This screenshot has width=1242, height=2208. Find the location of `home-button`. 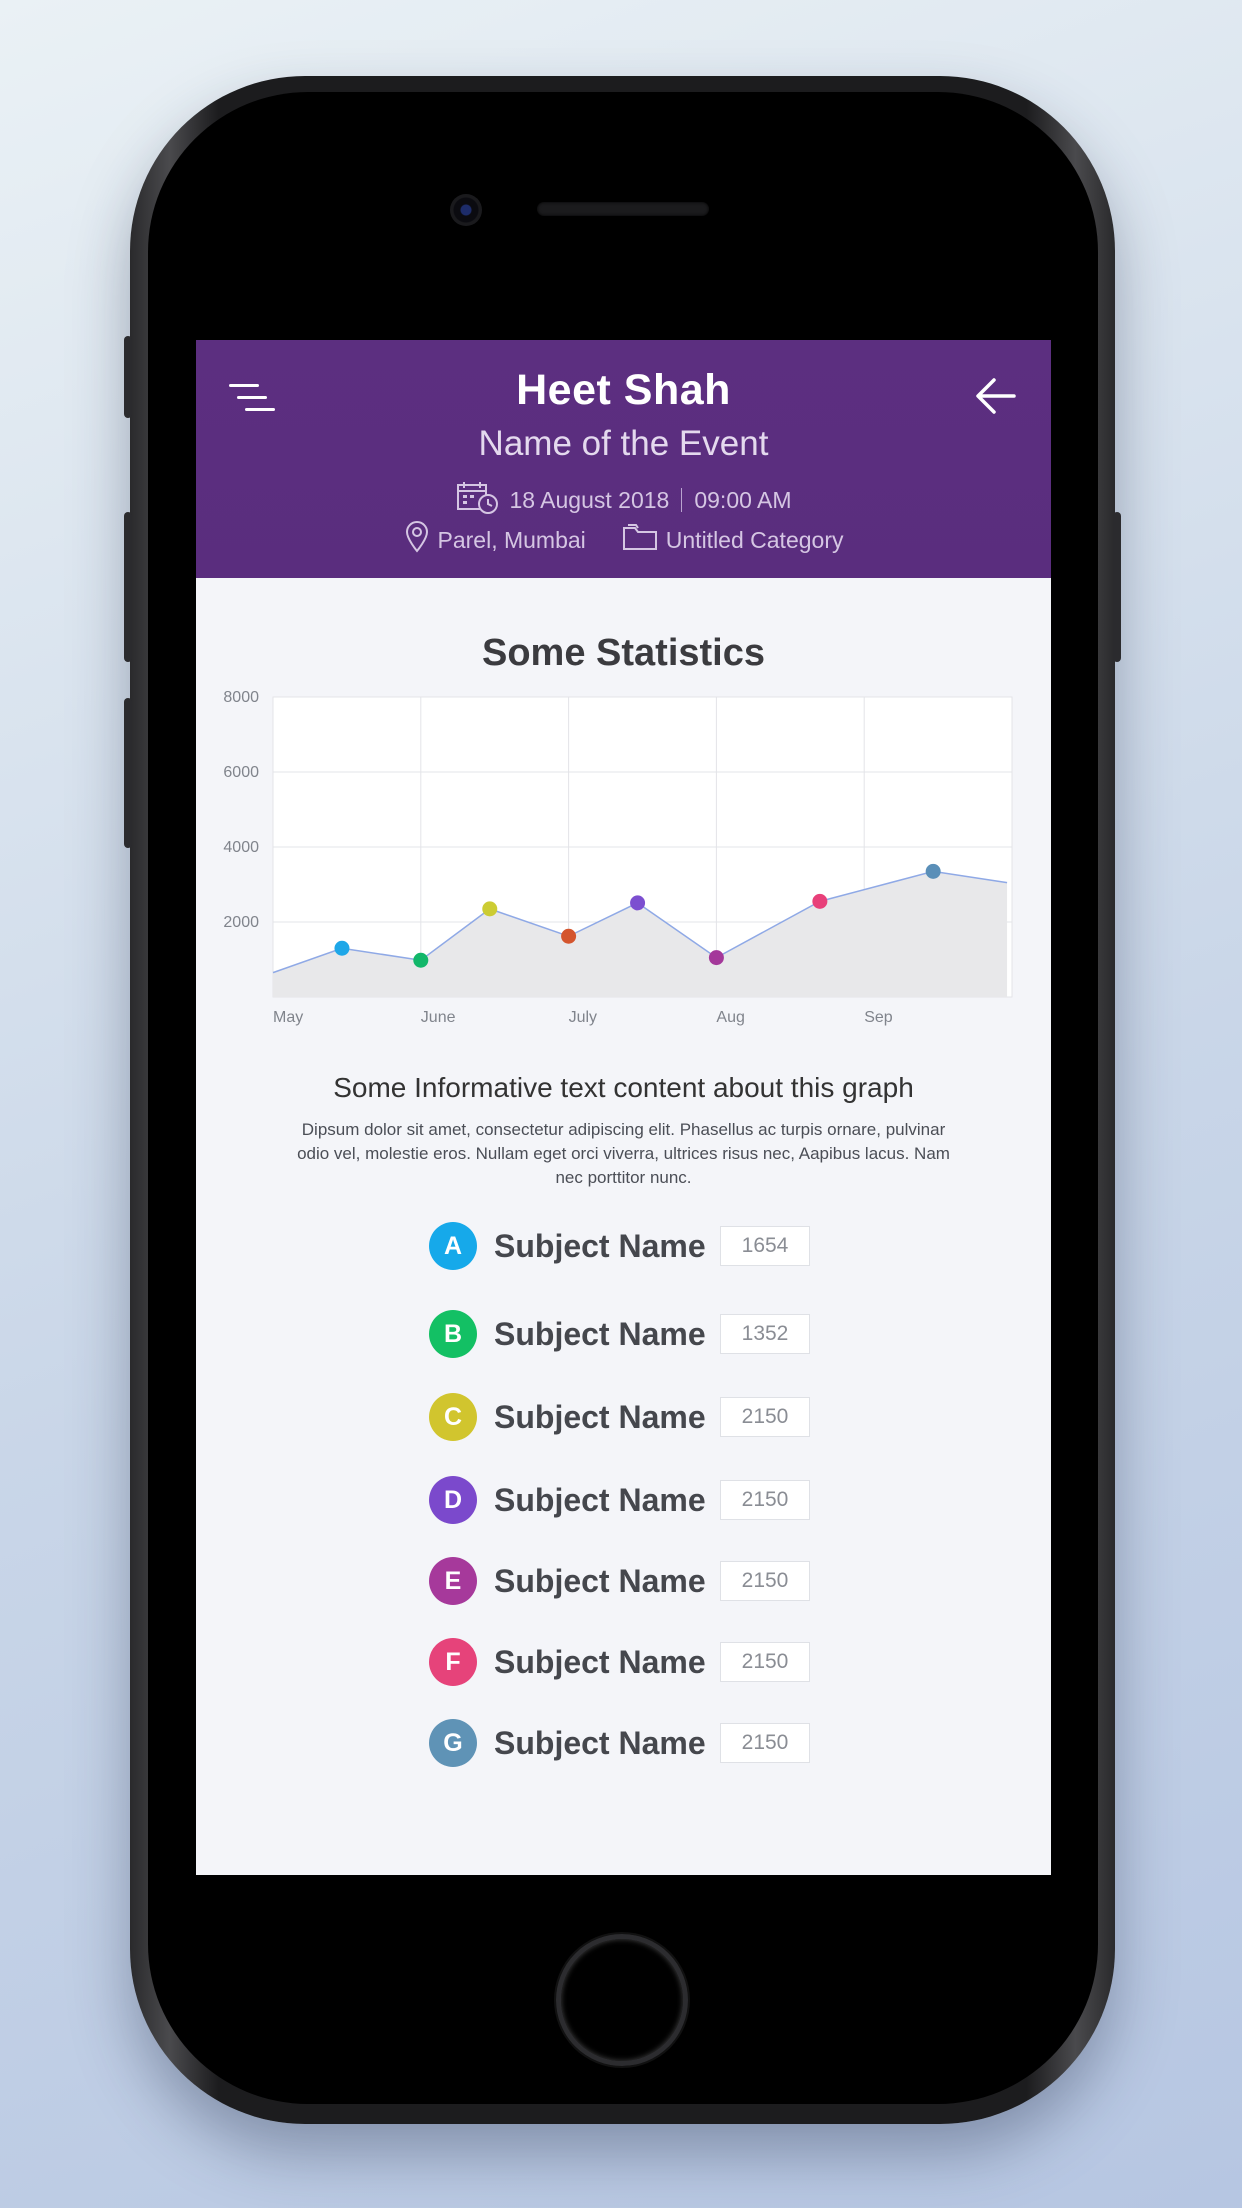

home-button is located at coordinates (622, 2000).